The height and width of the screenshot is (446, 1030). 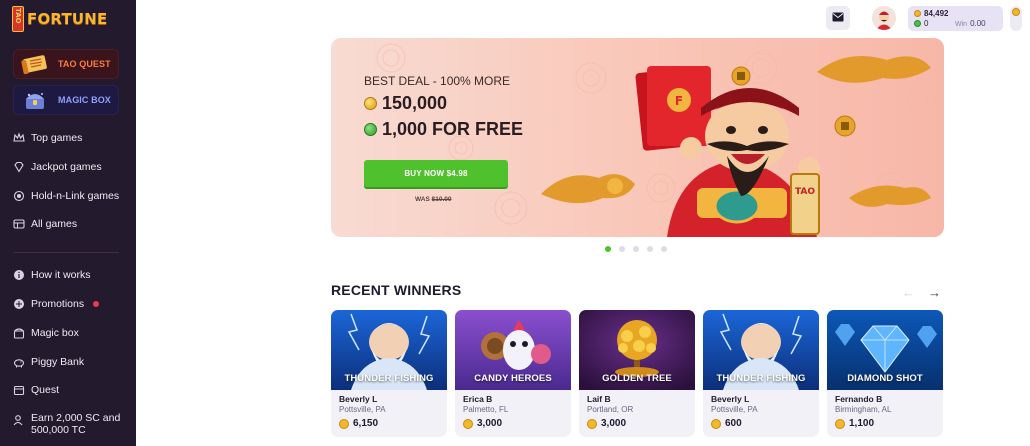 I want to click on win-value: 0.00, so click(x=978, y=23).